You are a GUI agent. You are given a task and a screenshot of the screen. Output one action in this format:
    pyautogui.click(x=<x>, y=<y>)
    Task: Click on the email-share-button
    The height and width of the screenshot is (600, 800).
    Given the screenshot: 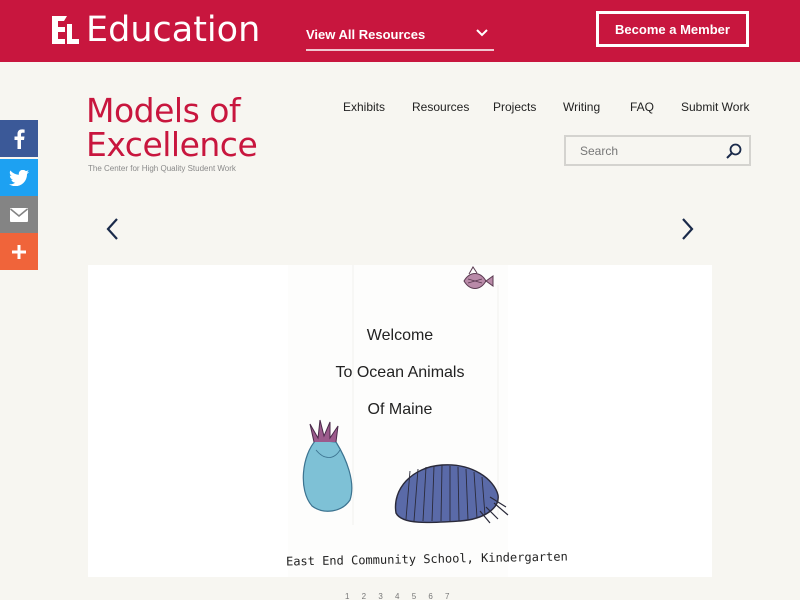 What is the action you would take?
    pyautogui.click(x=19, y=214)
    